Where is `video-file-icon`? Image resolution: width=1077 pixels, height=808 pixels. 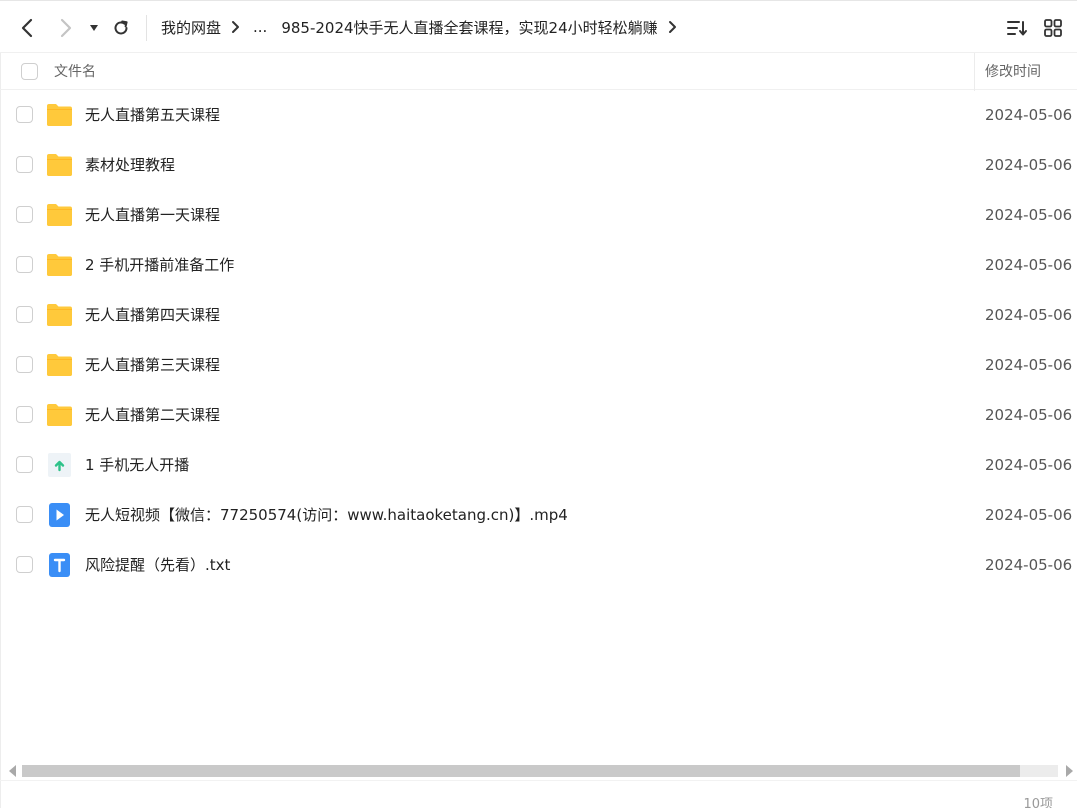
video-file-icon is located at coordinates (59, 515).